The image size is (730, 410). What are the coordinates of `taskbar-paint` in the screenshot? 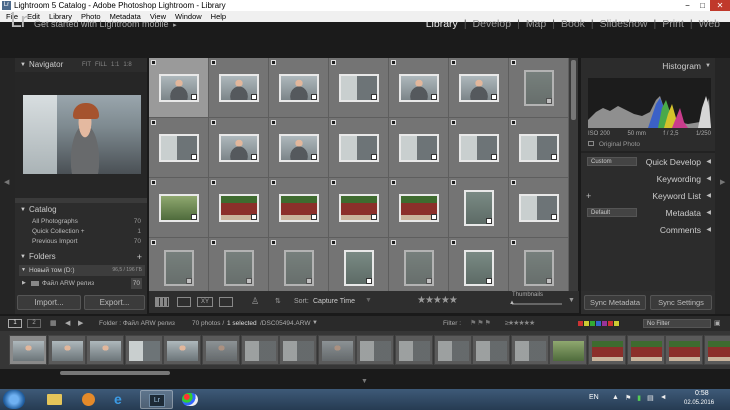 It's located at (190, 399).